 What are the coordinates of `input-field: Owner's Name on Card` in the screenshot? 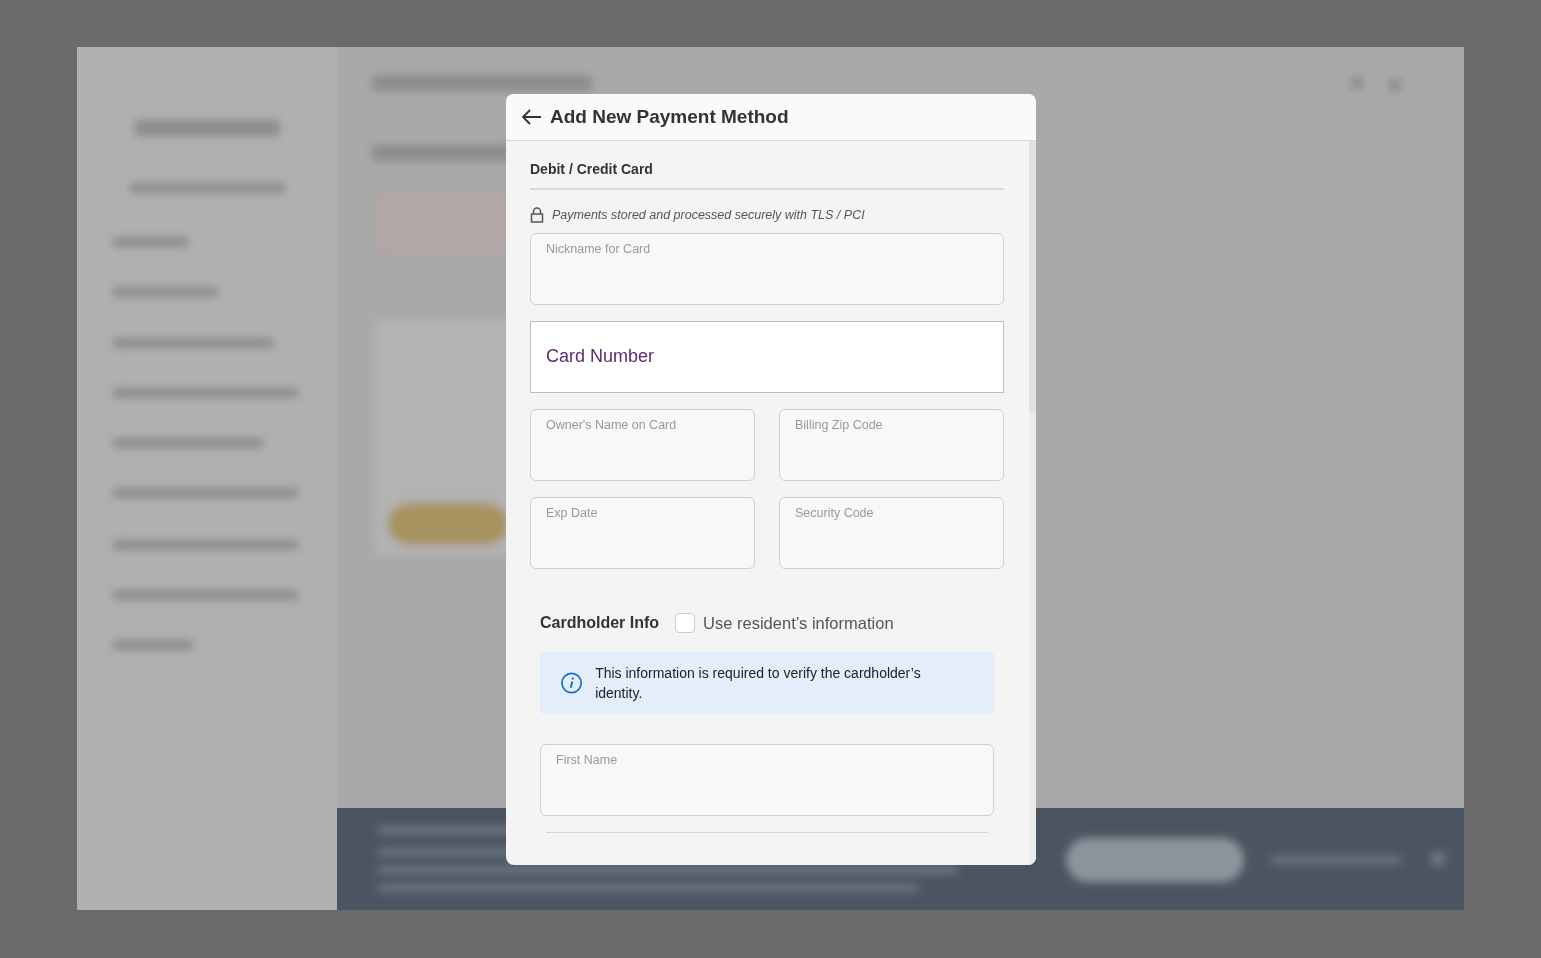 It's located at (642, 444).